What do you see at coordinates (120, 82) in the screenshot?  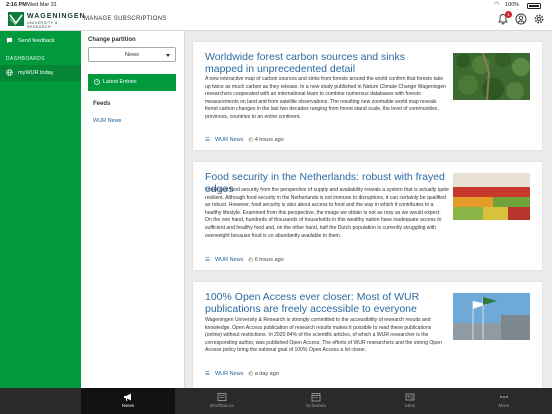 I see `latest-entries-label: Latest Entries` at bounding box center [120, 82].